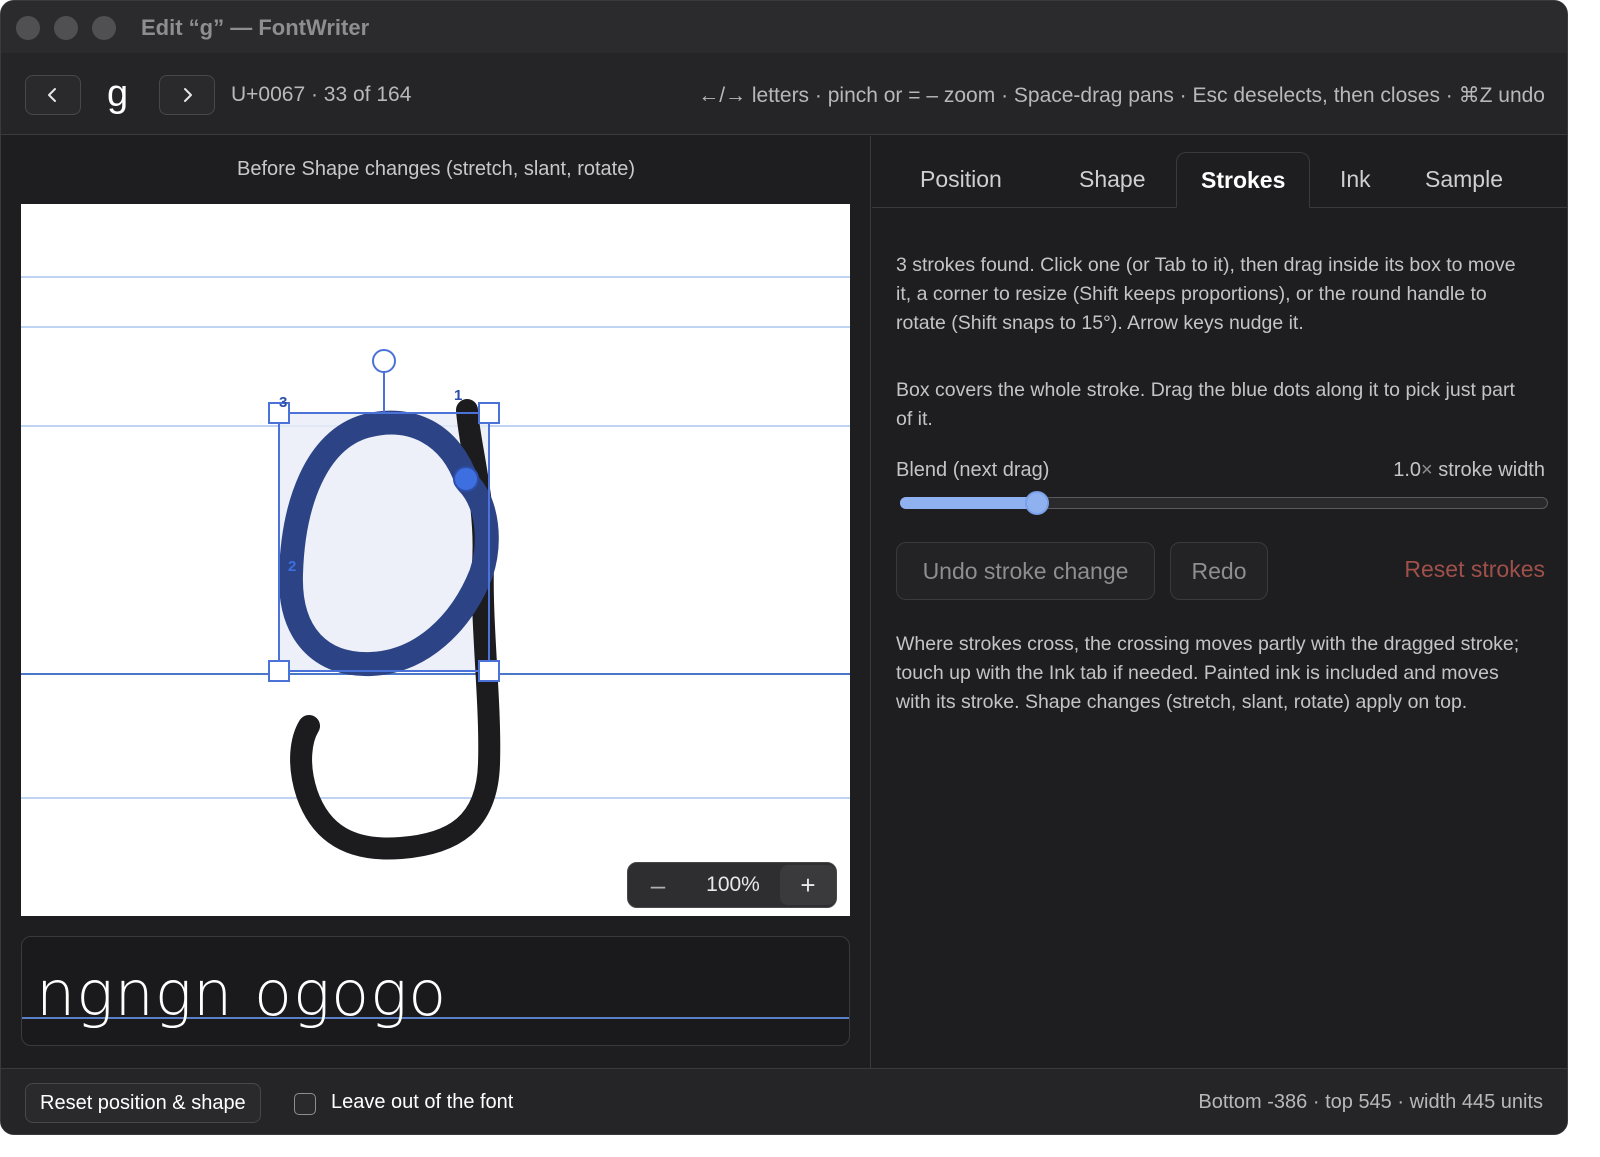  Describe the element at coordinates (66, 28) in the screenshot. I see `minimize-window-button` at that location.